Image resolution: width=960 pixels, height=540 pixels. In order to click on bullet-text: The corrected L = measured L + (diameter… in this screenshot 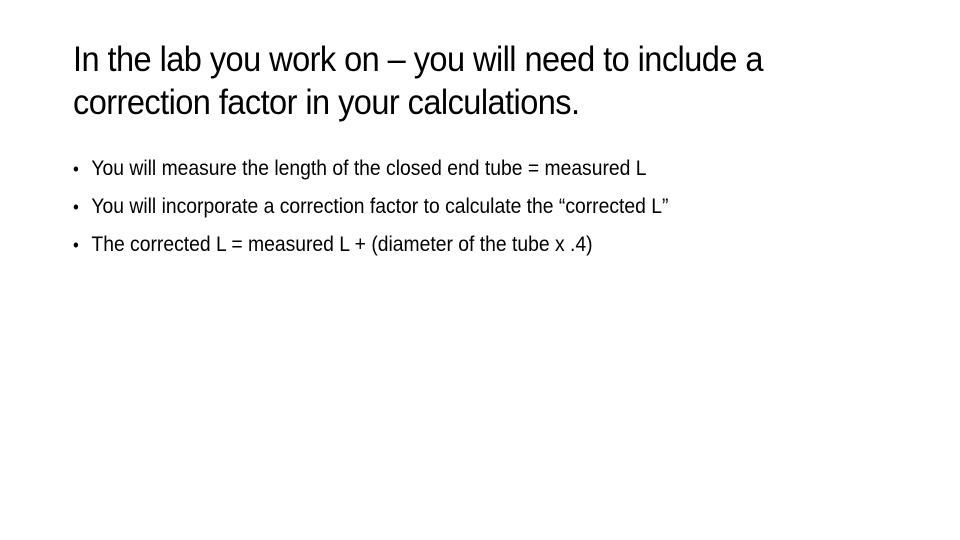, I will do `click(342, 244)`.